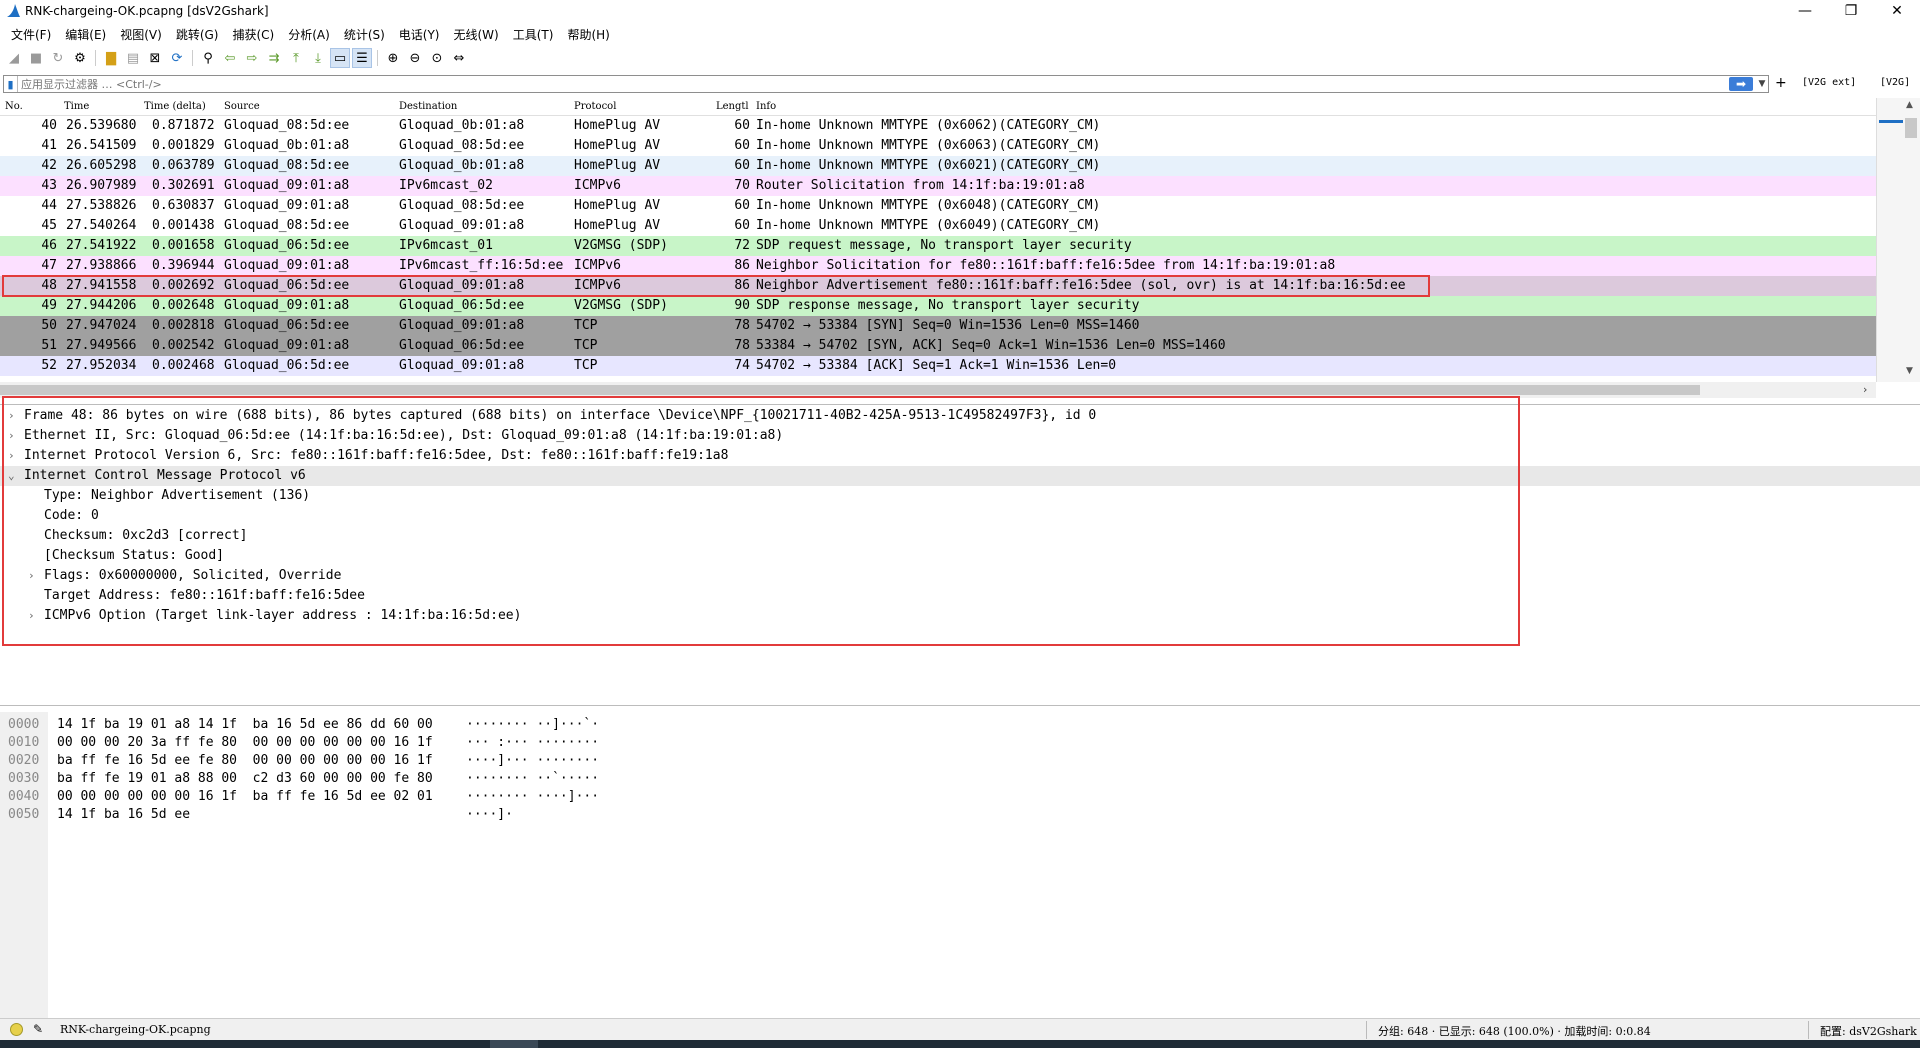  I want to click on menu-go: 跳转(G), so click(197, 34).